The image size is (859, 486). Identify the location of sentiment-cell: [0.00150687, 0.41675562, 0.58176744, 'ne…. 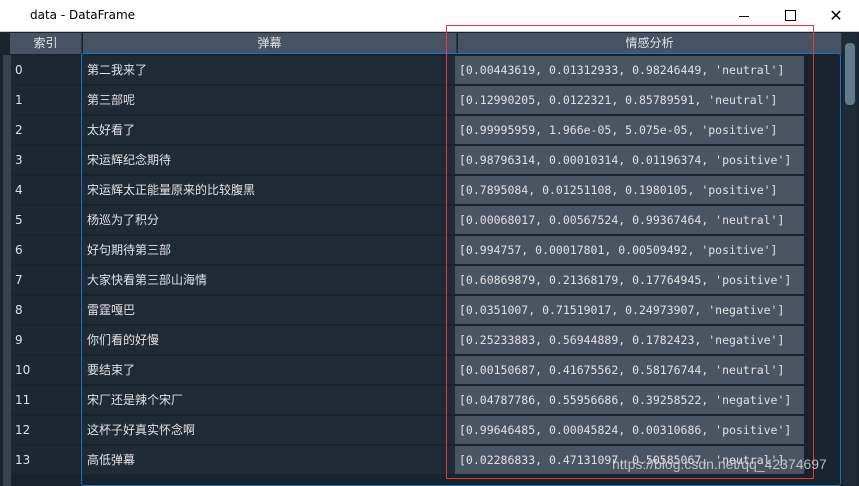
(629, 370).